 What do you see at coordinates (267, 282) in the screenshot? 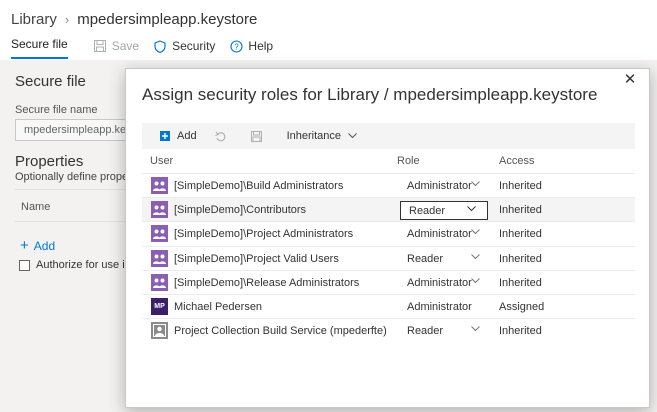
I see `user-name: [SimpleDemo]\Release Administrators` at bounding box center [267, 282].